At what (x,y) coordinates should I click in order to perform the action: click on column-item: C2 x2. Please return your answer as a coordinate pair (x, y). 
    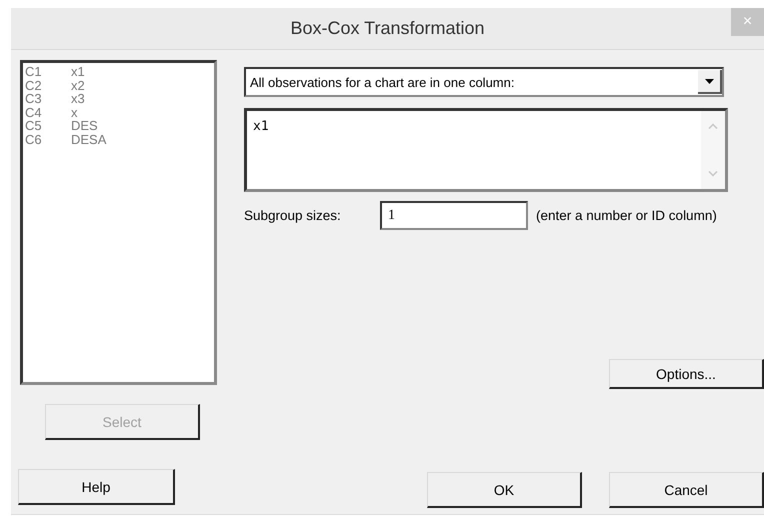
    Looking at the image, I should click on (118, 85).